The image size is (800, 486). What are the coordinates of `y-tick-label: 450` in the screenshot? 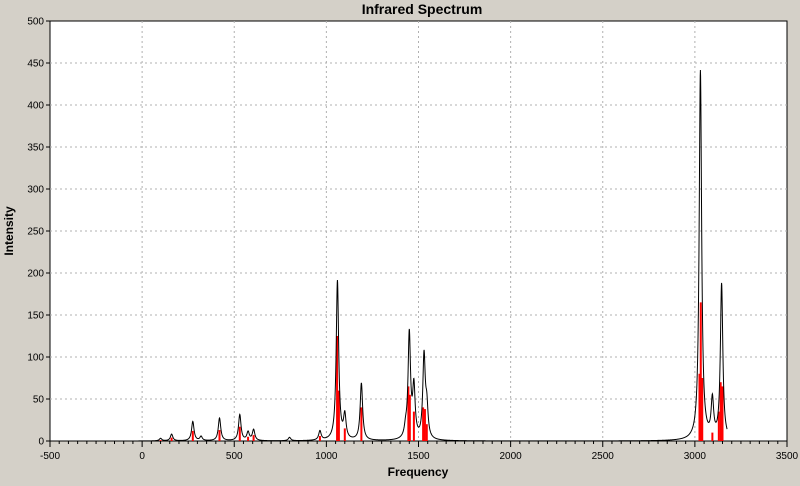 It's located at (35, 64).